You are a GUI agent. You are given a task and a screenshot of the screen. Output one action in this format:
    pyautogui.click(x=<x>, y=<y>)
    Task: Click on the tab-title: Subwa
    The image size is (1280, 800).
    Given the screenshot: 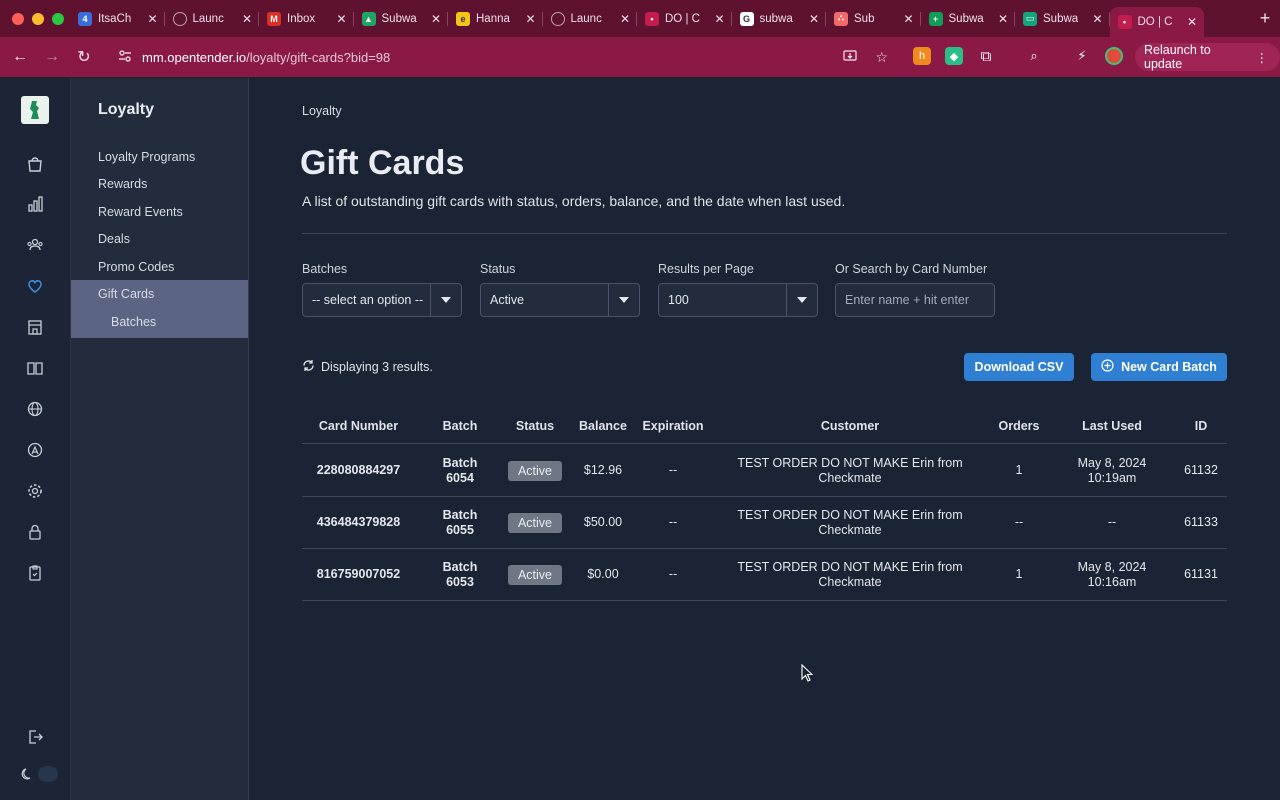 What is the action you would take?
    pyautogui.click(x=399, y=18)
    